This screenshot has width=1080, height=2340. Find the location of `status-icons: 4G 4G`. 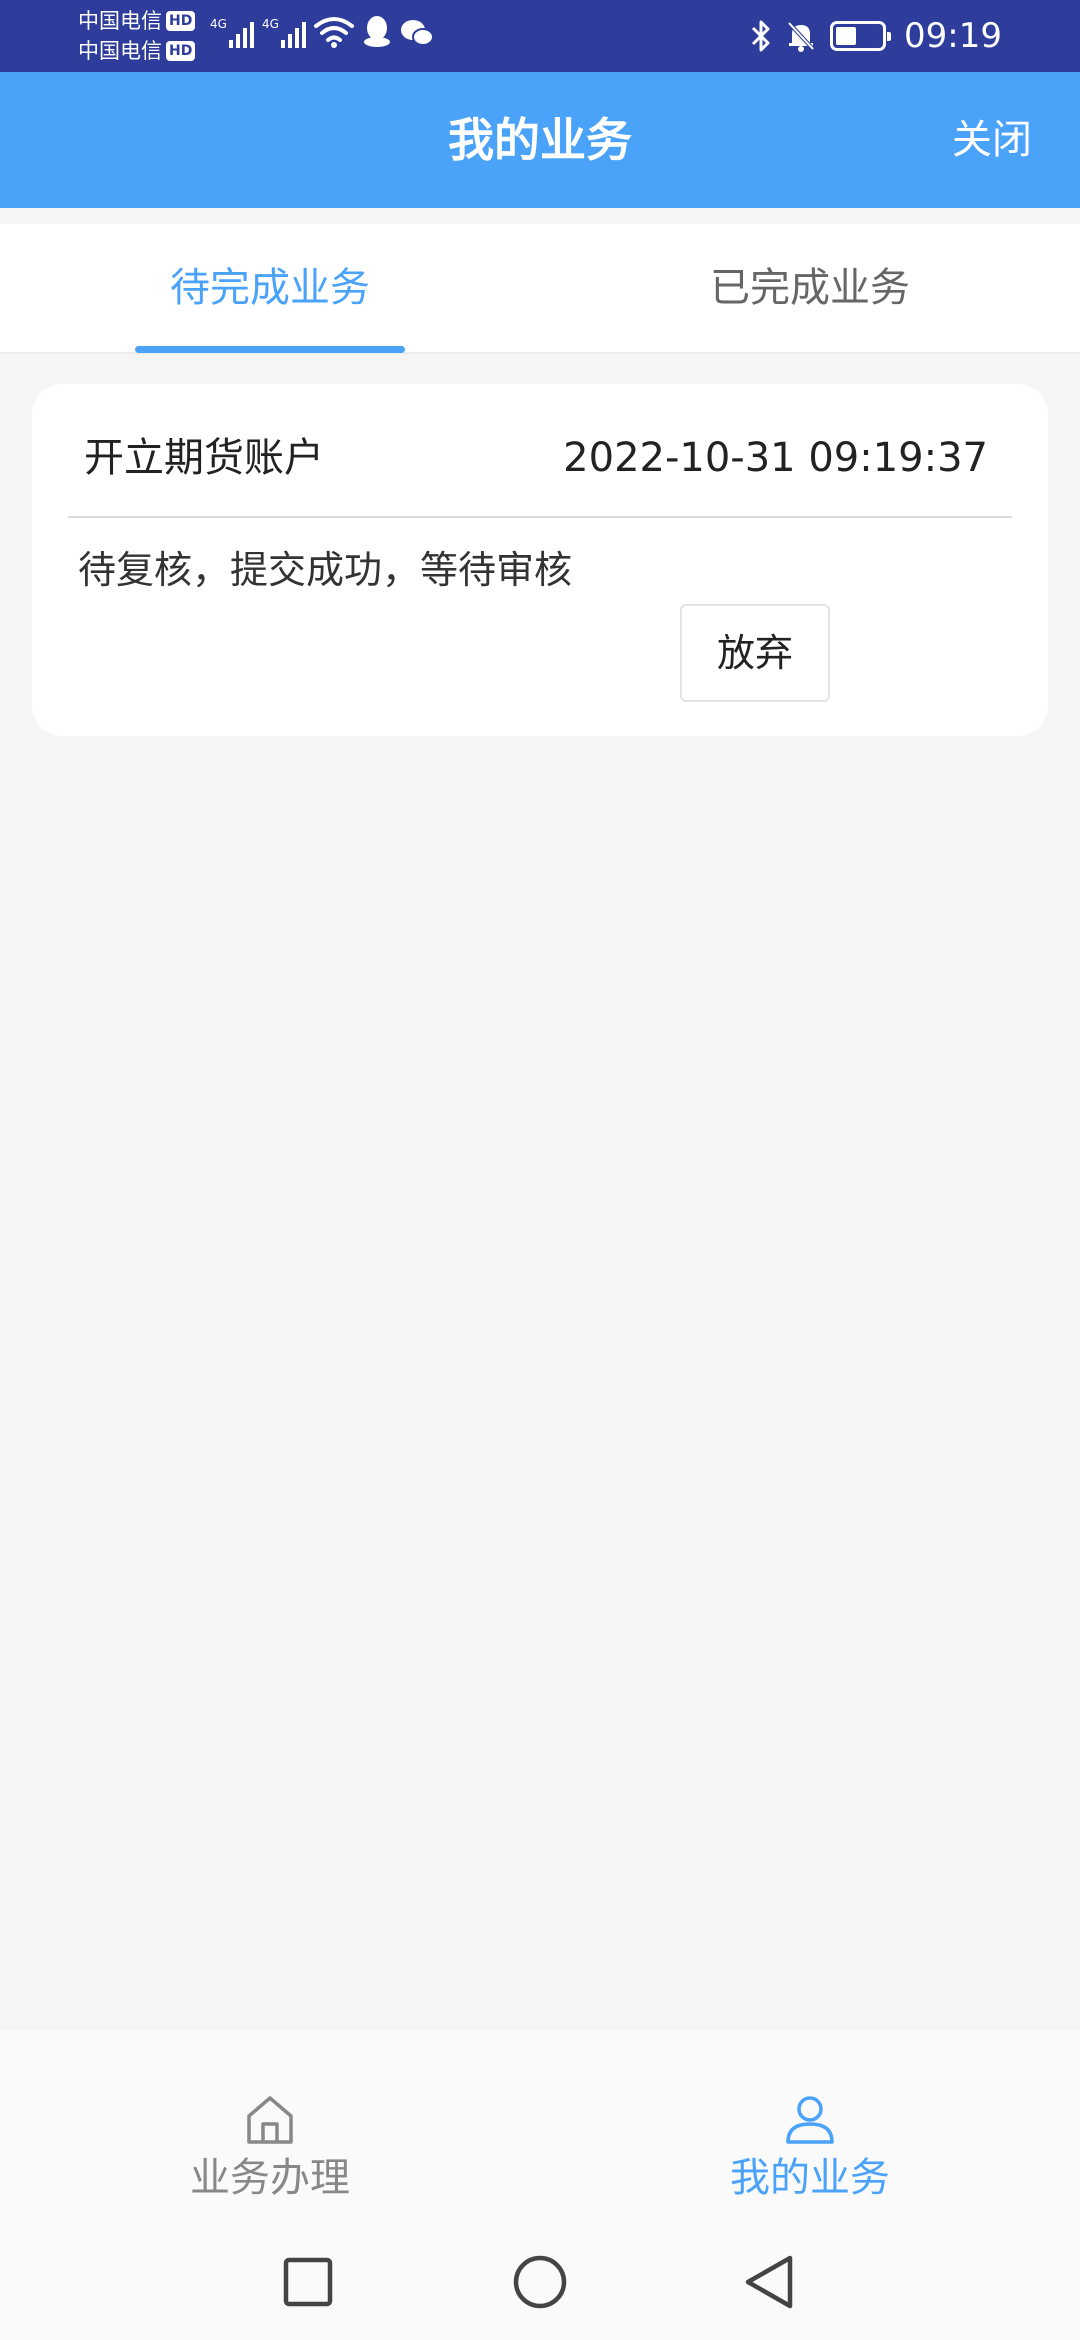

status-icons: 4G 4G is located at coordinates (322, 31).